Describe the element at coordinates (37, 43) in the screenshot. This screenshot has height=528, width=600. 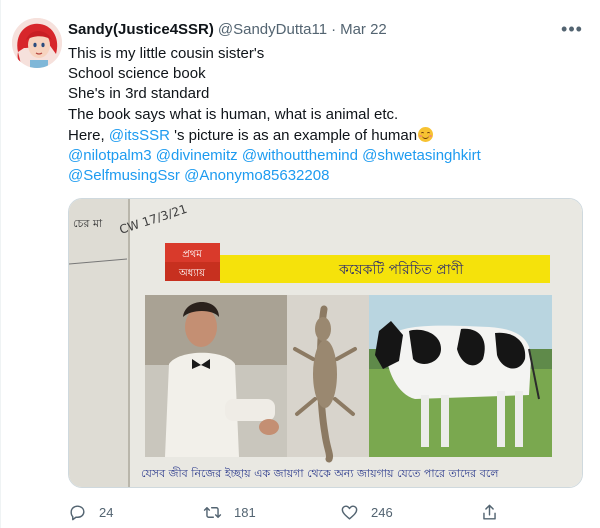
I see `avatar` at that location.